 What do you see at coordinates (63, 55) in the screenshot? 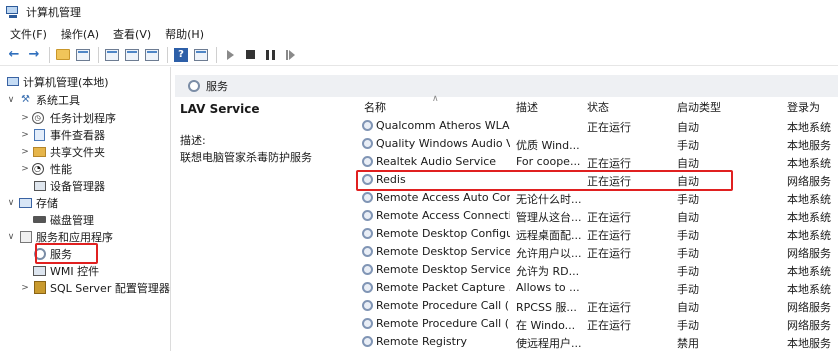
I see `up-folder-icon` at bounding box center [63, 55].